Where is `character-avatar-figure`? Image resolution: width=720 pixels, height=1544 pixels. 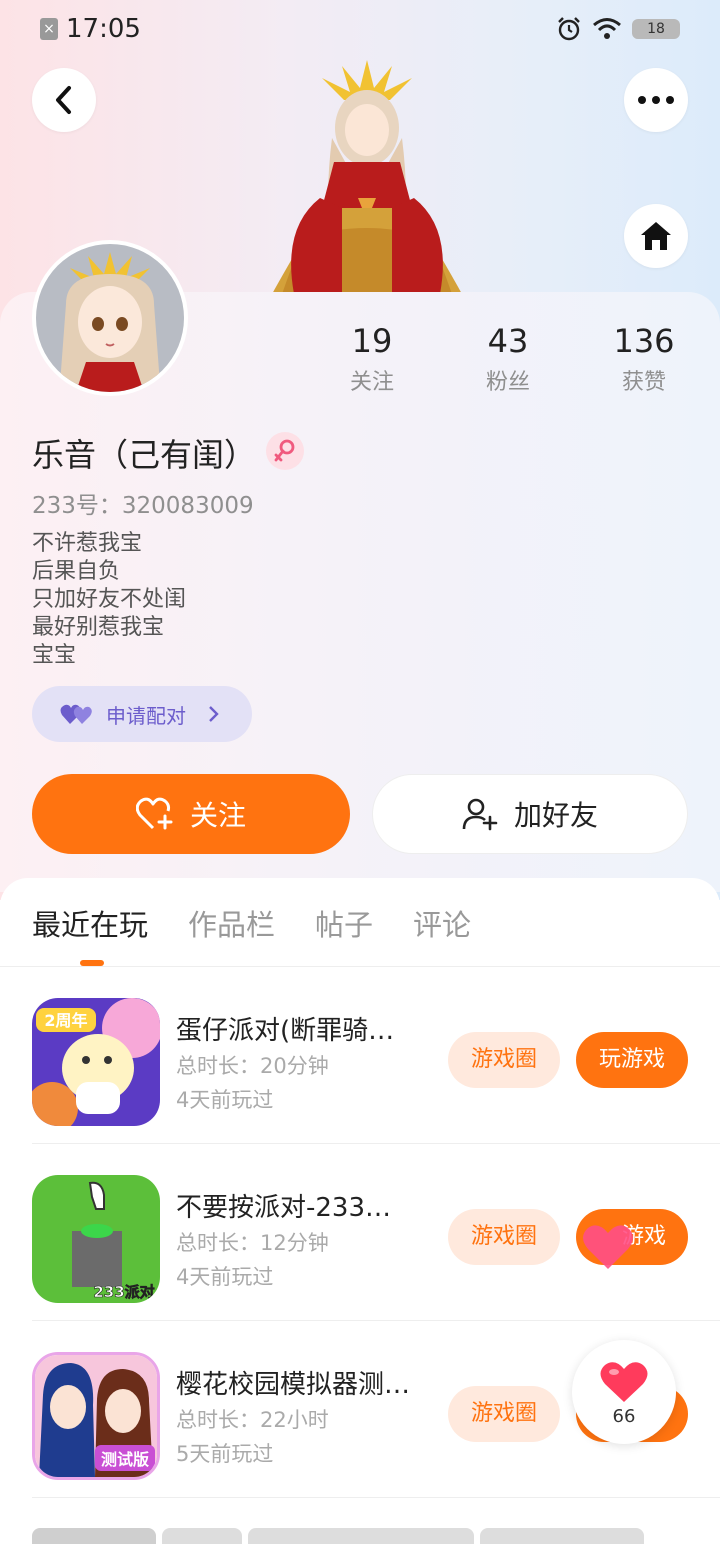 character-avatar-figure is located at coordinates (367, 177).